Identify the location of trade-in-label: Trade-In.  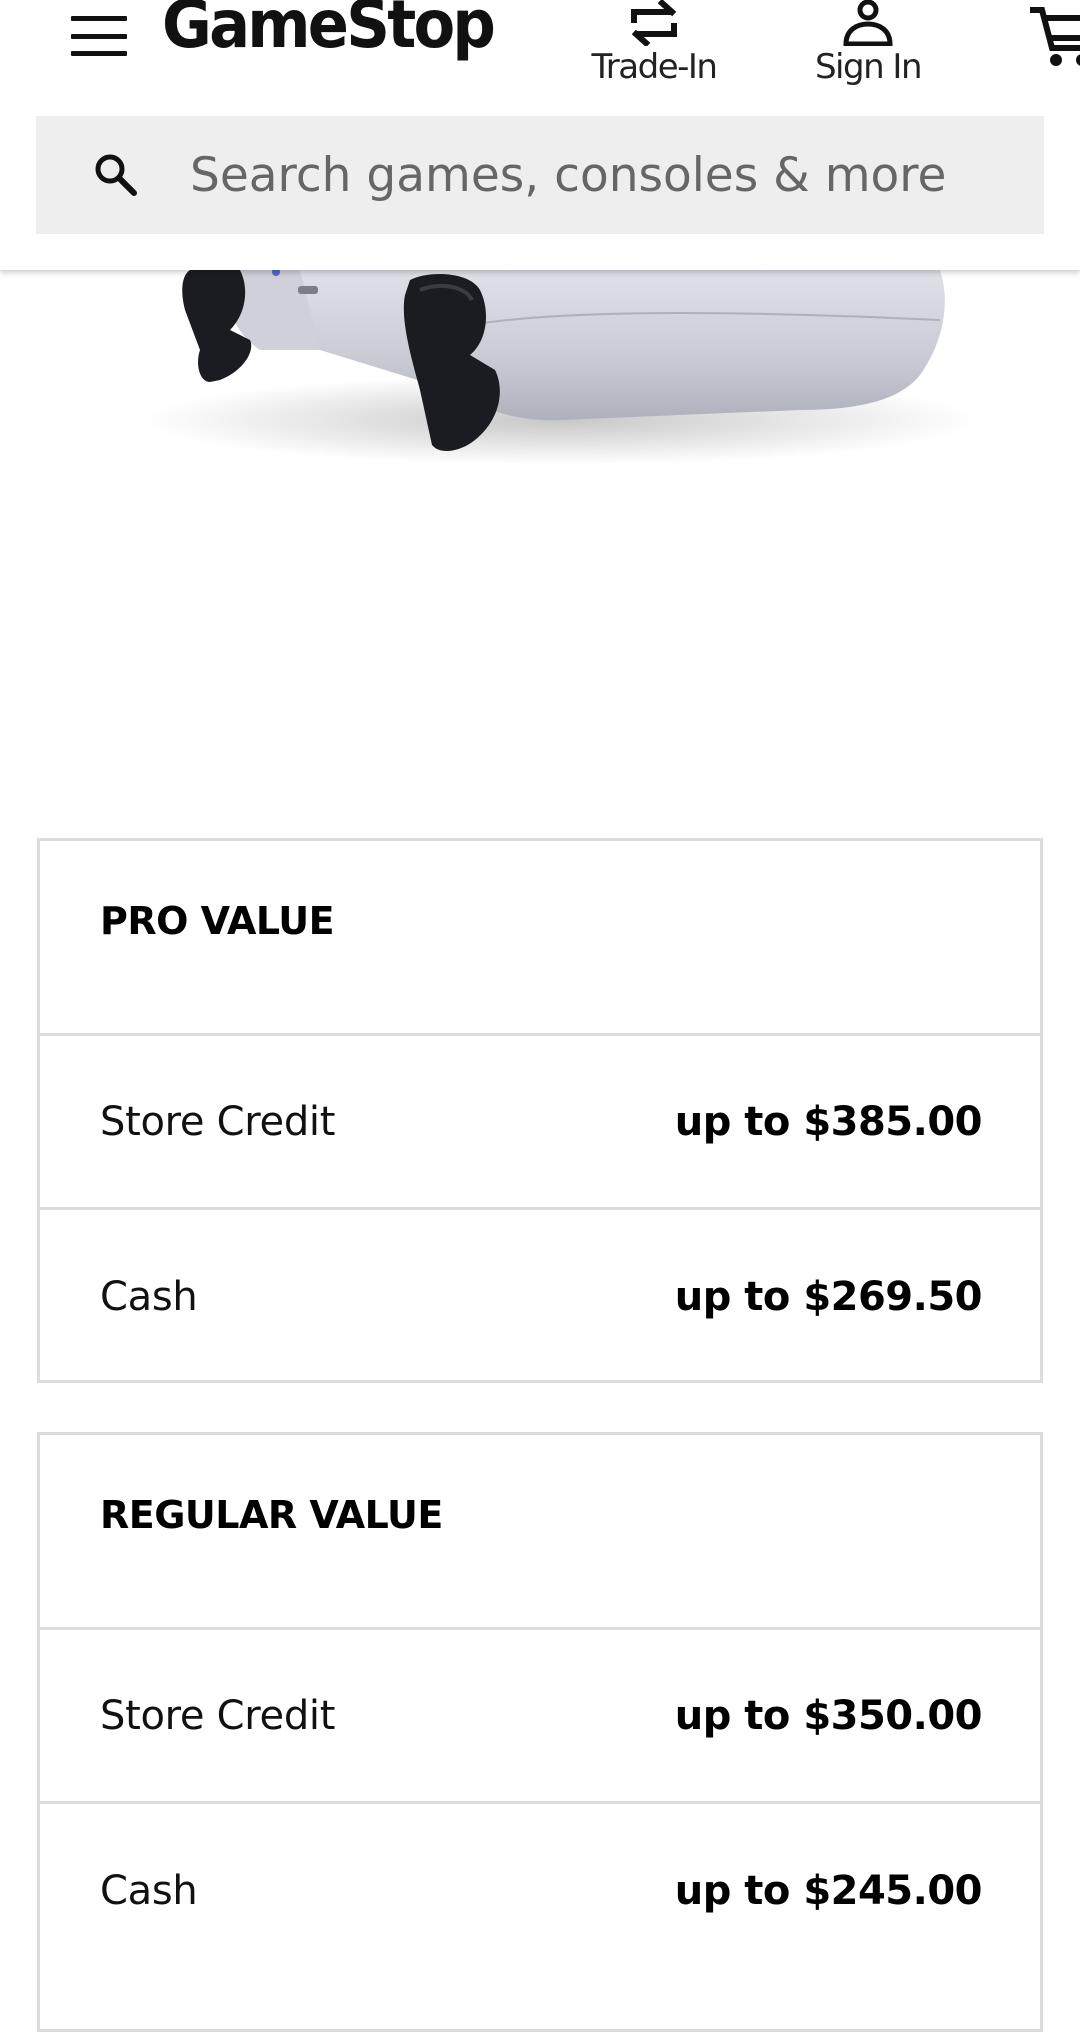
(654, 67).